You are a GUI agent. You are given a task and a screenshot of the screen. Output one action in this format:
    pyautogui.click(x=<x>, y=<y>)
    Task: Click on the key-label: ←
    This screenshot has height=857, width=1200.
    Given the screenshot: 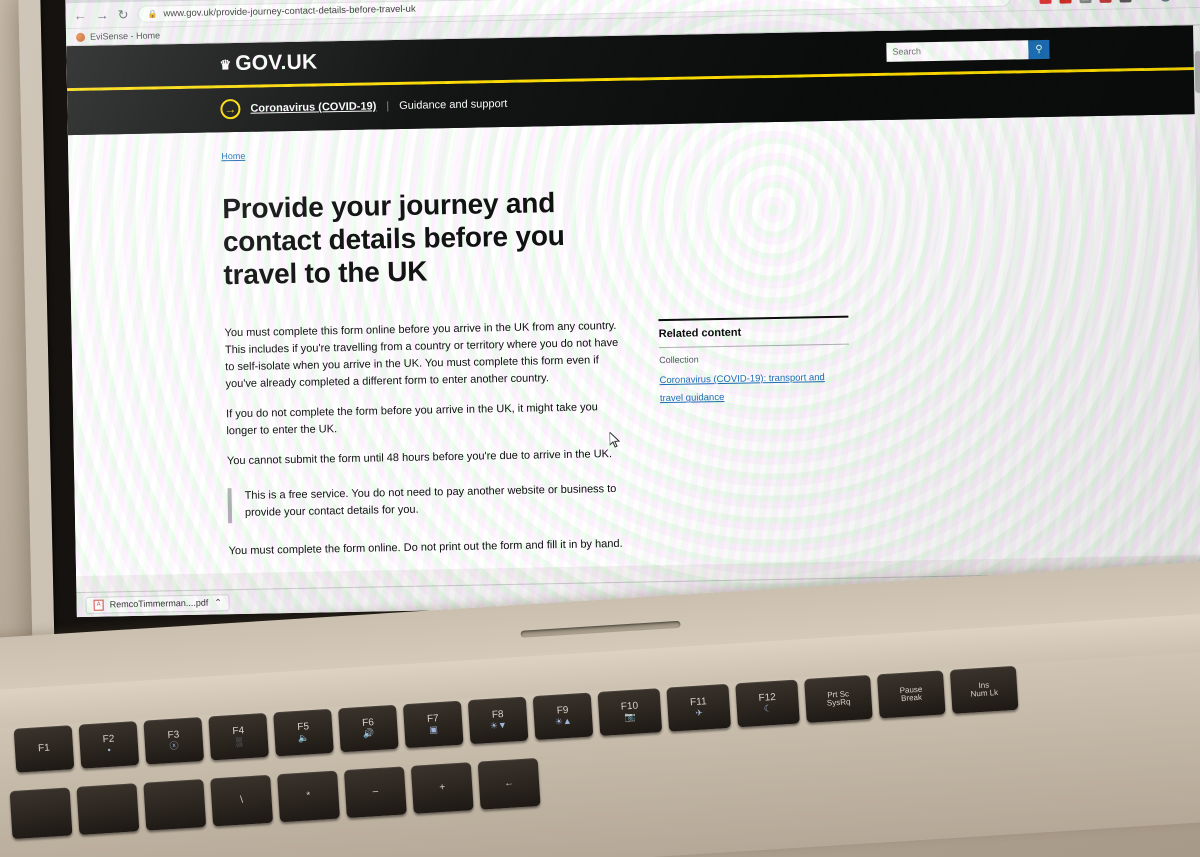 What is the action you would take?
    pyautogui.click(x=509, y=783)
    